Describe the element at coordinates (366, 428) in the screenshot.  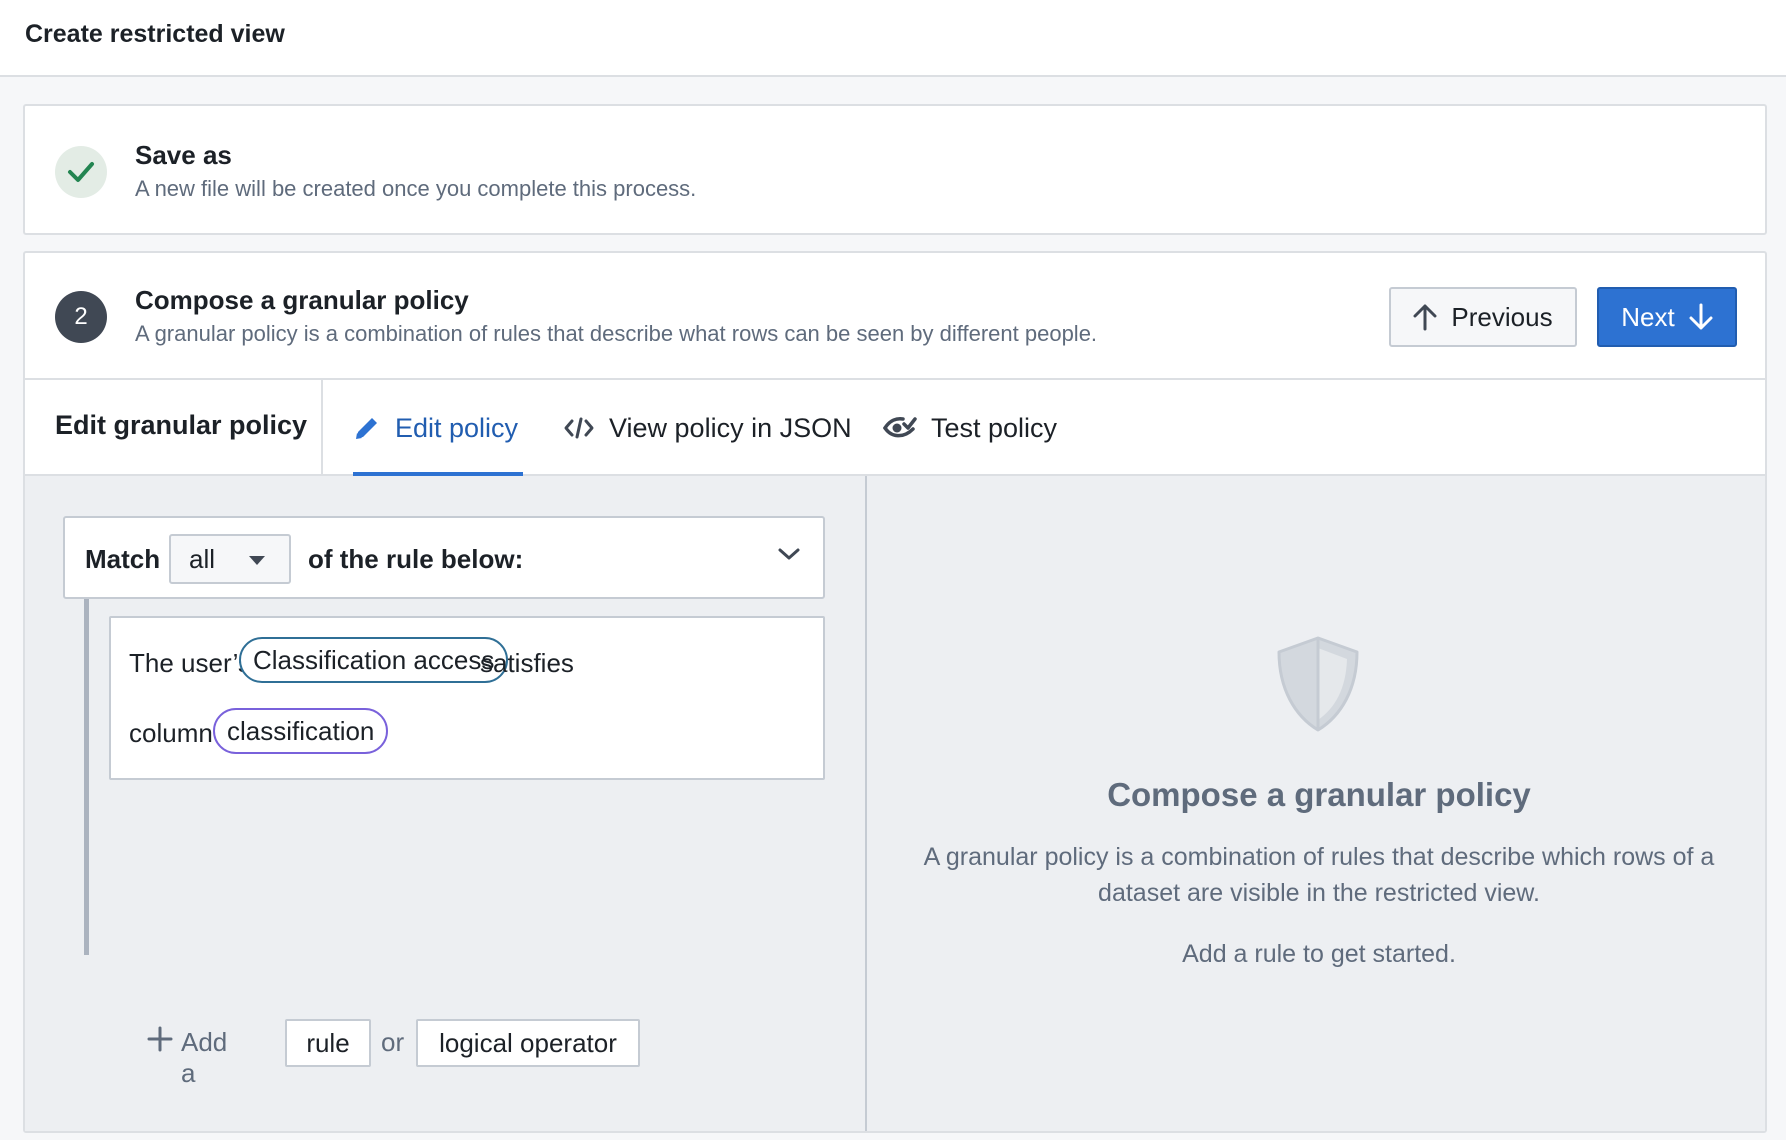
I see `pencil-icon` at that location.